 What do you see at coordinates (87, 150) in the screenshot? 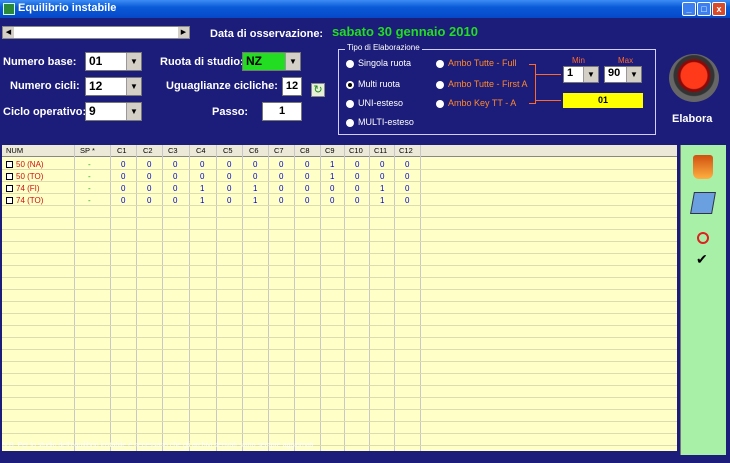
I see `column-header: SP *` at bounding box center [87, 150].